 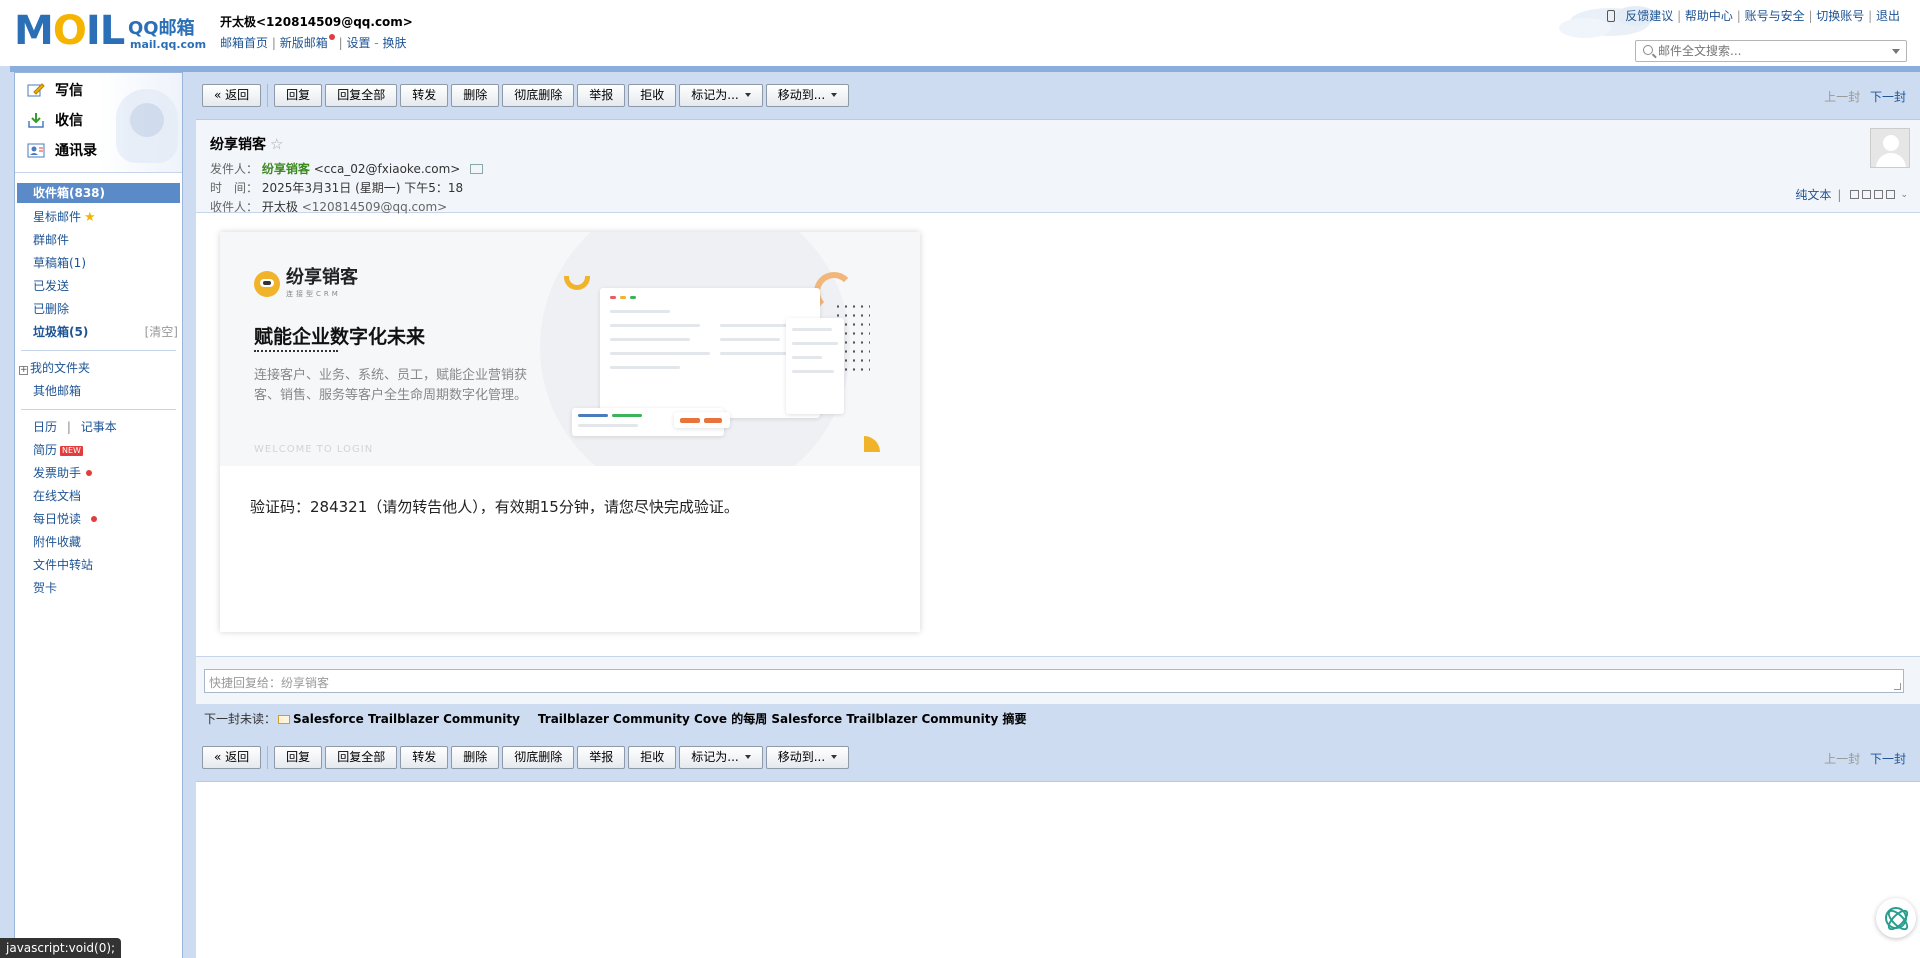 I want to click on switch-account-link: 切换账号, so click(x=1840, y=16).